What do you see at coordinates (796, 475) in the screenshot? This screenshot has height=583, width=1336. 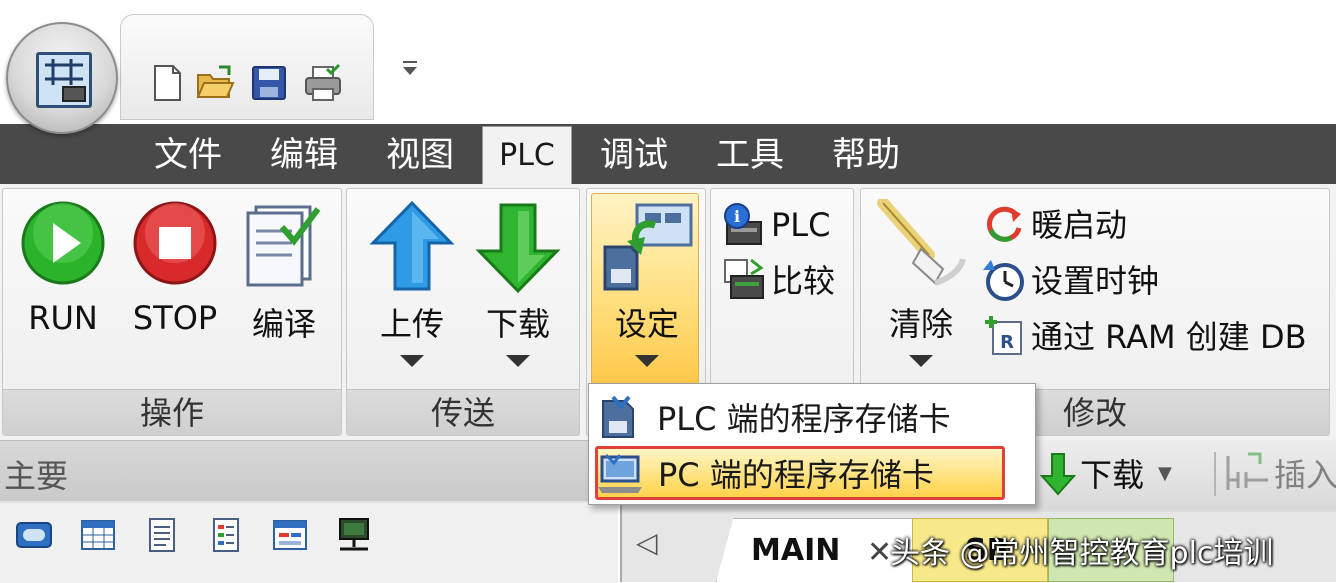 I see `dropdown-item-pc-label: PC 端的程序存储卡` at bounding box center [796, 475].